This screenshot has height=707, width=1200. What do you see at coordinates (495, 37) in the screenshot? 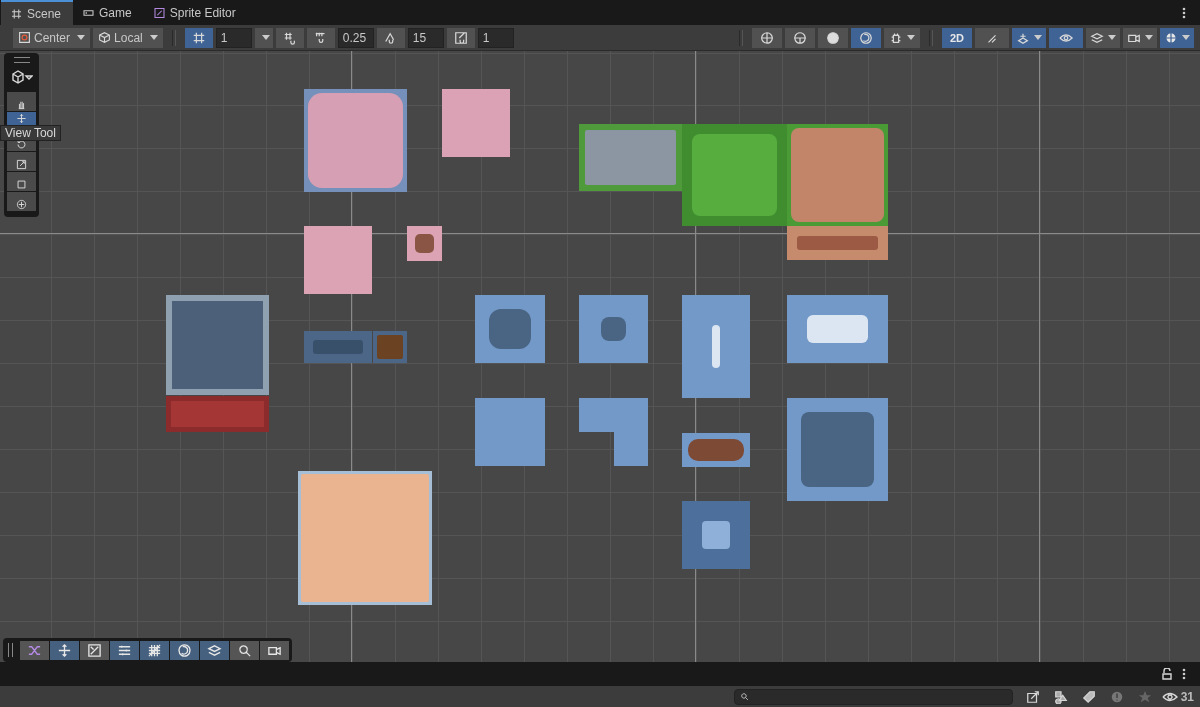
I see `scale-snap-field: 1` at bounding box center [495, 37].